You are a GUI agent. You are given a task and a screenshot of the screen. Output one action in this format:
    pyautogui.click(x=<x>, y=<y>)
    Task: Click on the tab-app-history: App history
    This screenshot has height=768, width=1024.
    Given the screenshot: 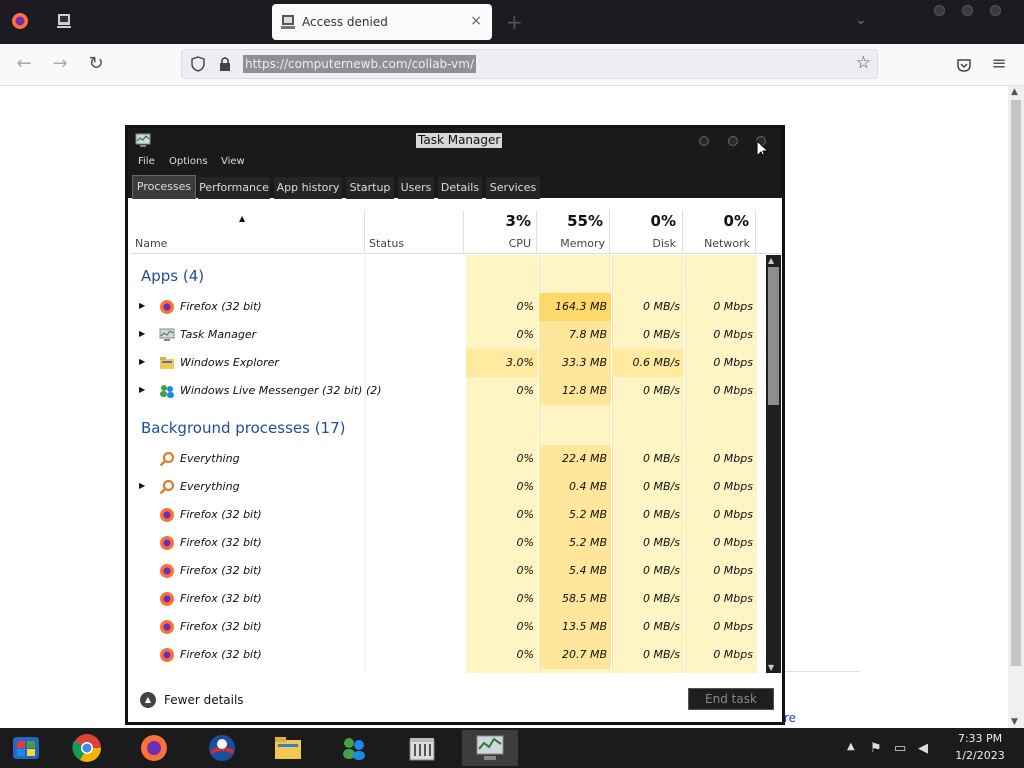 What is the action you would take?
    pyautogui.click(x=308, y=188)
    